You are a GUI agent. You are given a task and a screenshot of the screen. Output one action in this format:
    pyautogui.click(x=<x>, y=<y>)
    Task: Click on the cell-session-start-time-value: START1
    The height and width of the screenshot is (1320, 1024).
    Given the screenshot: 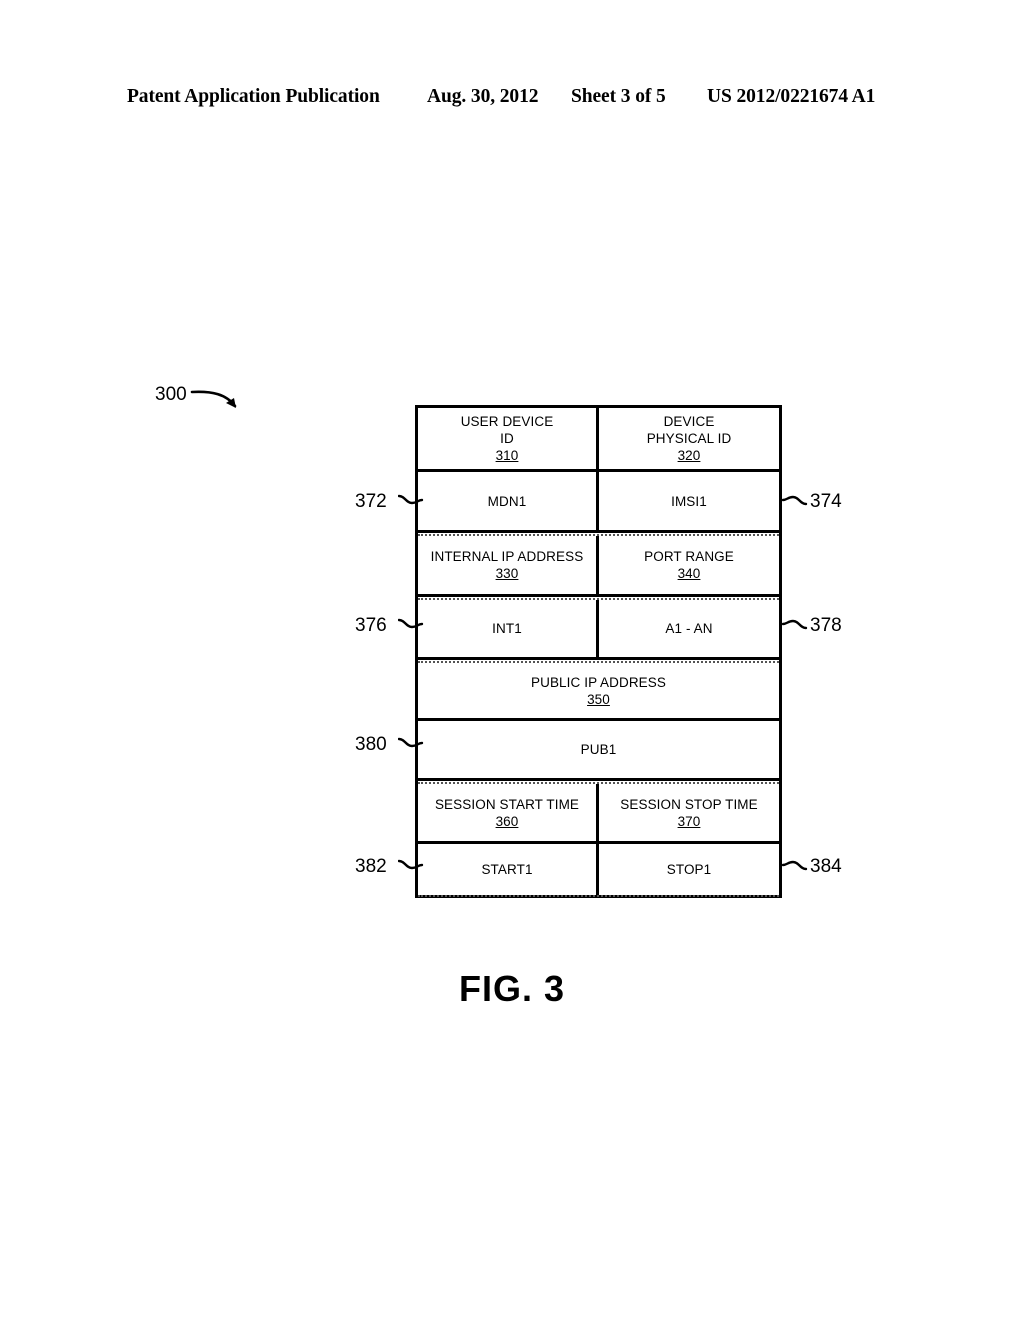 What is the action you would take?
    pyautogui.click(x=508, y=869)
    